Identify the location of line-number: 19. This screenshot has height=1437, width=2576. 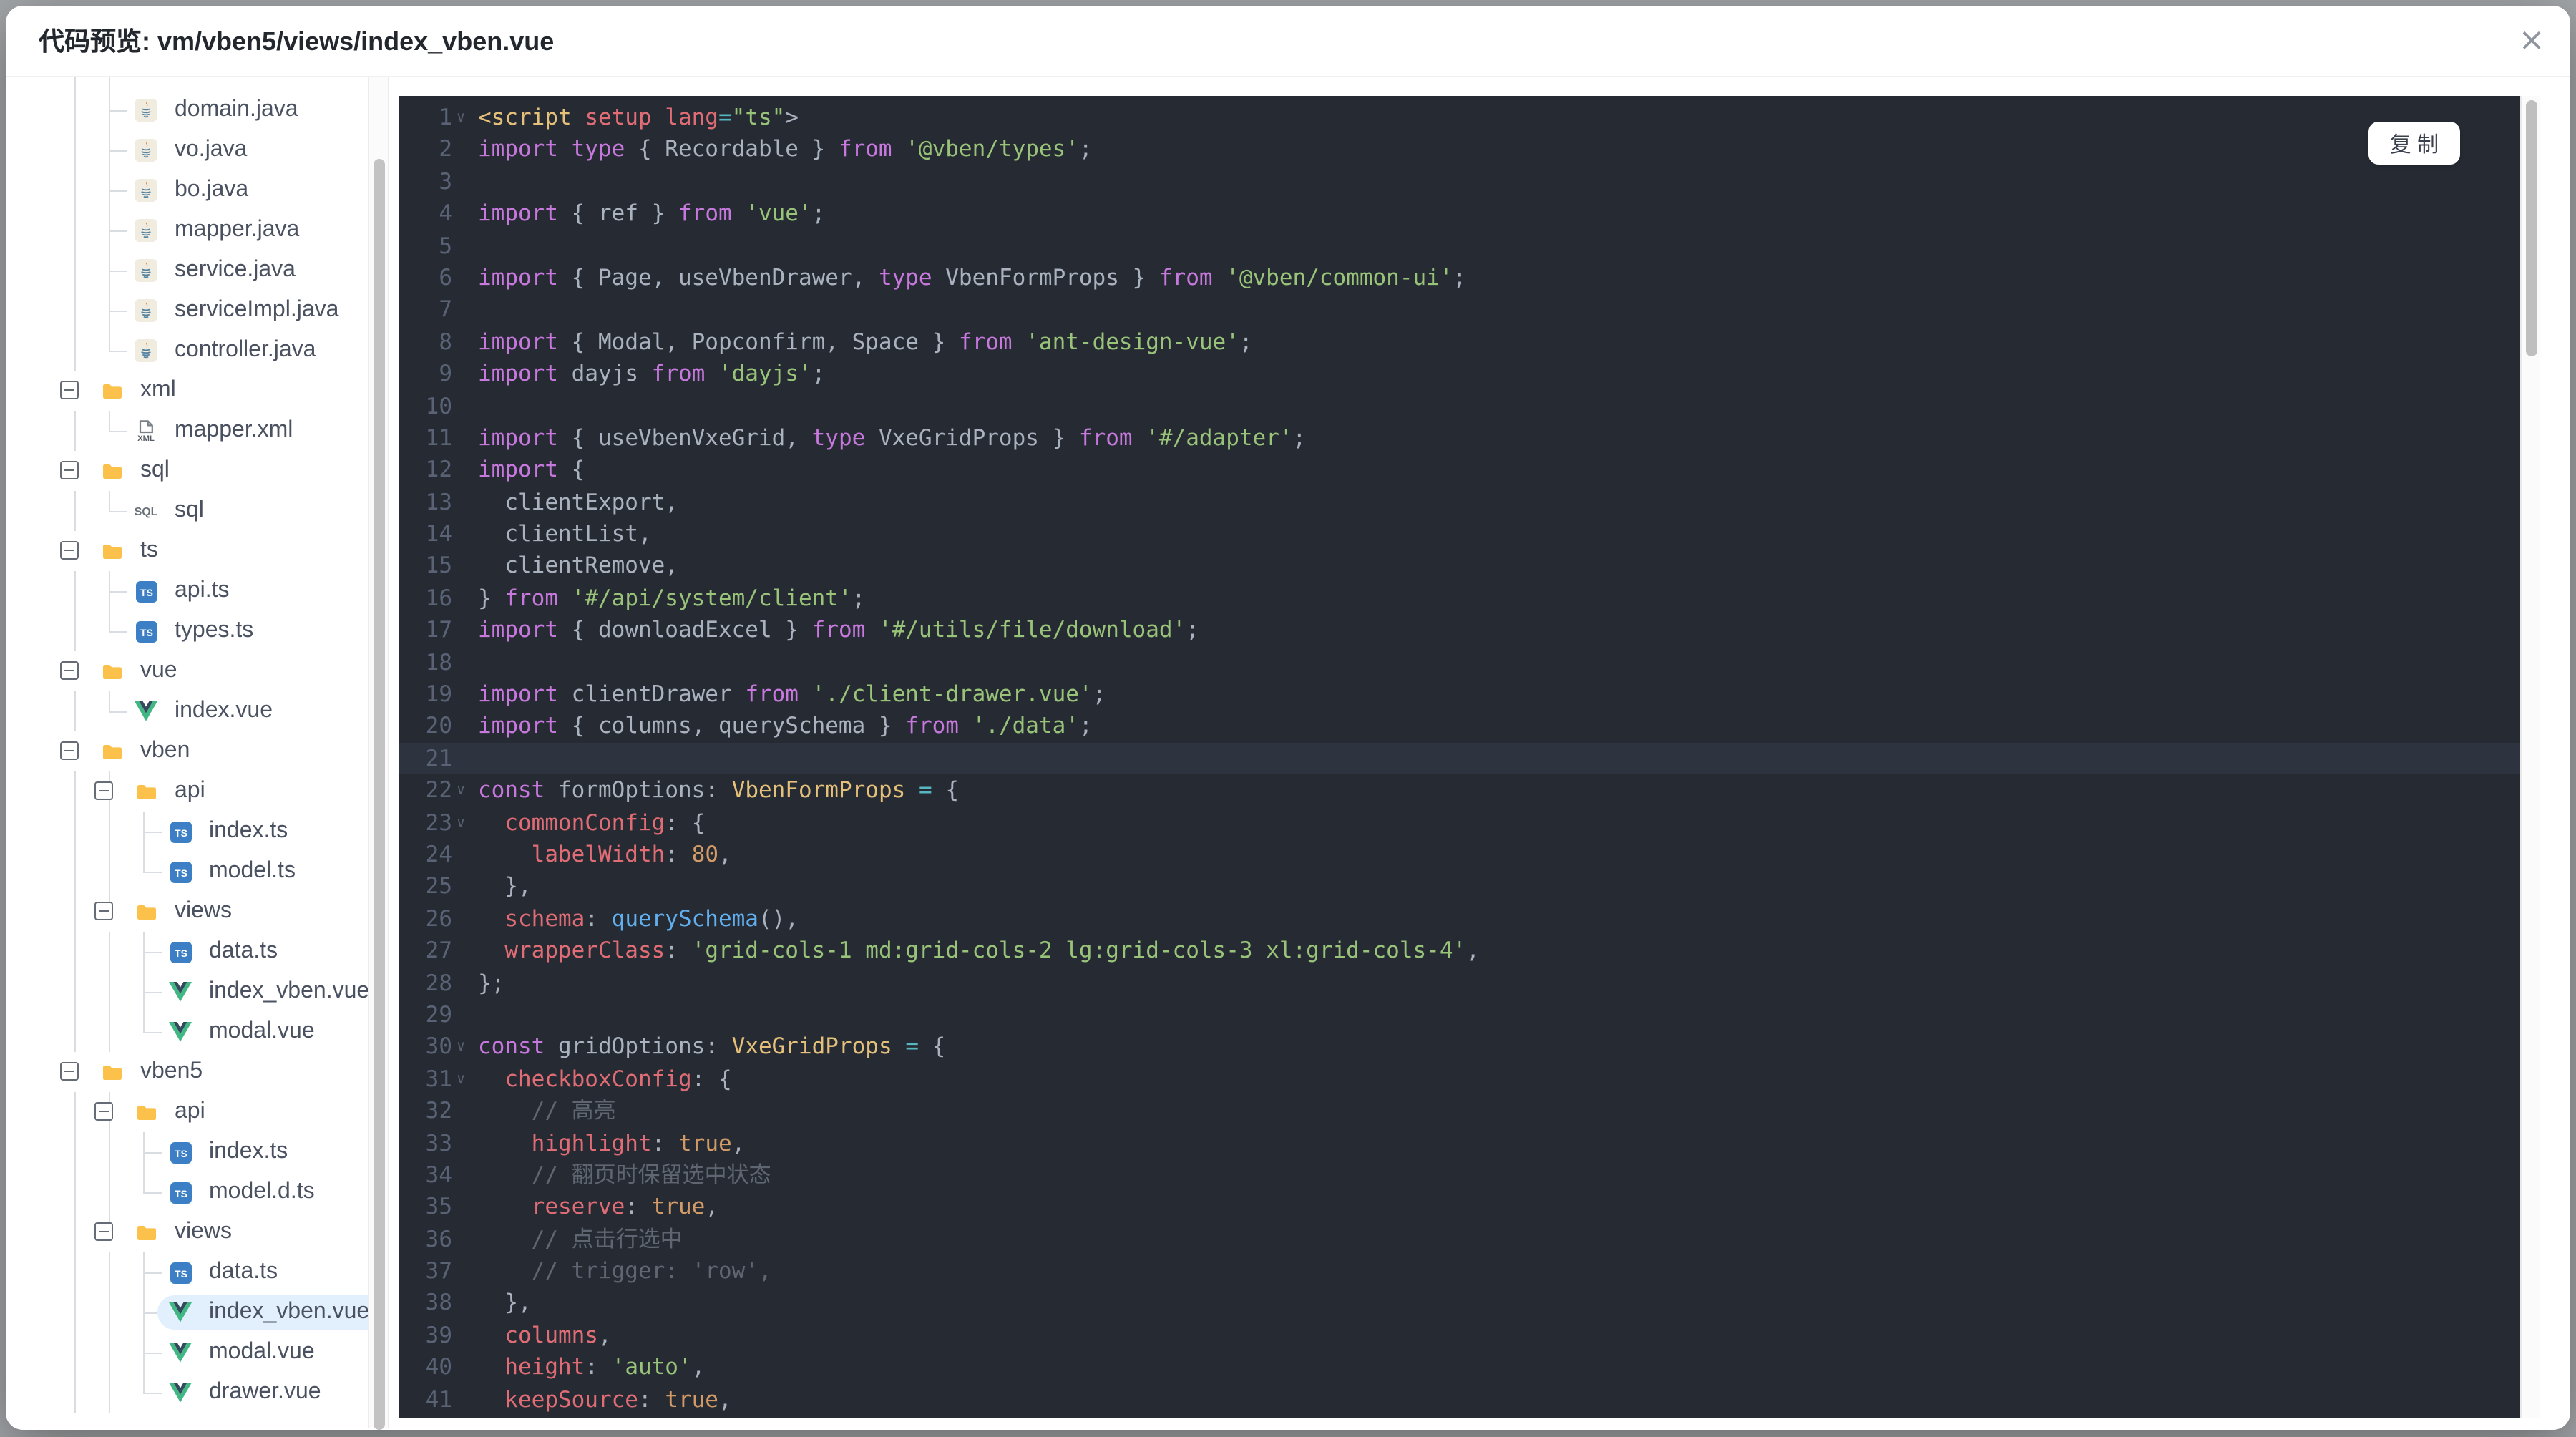
(438, 694).